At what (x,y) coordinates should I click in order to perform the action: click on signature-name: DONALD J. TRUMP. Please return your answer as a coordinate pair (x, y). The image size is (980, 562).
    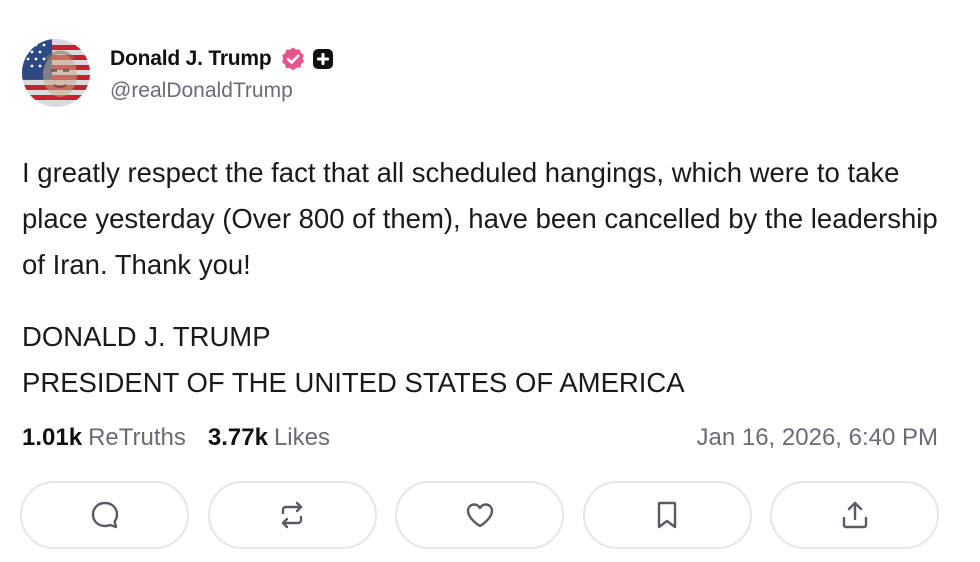
    Looking at the image, I should click on (146, 336).